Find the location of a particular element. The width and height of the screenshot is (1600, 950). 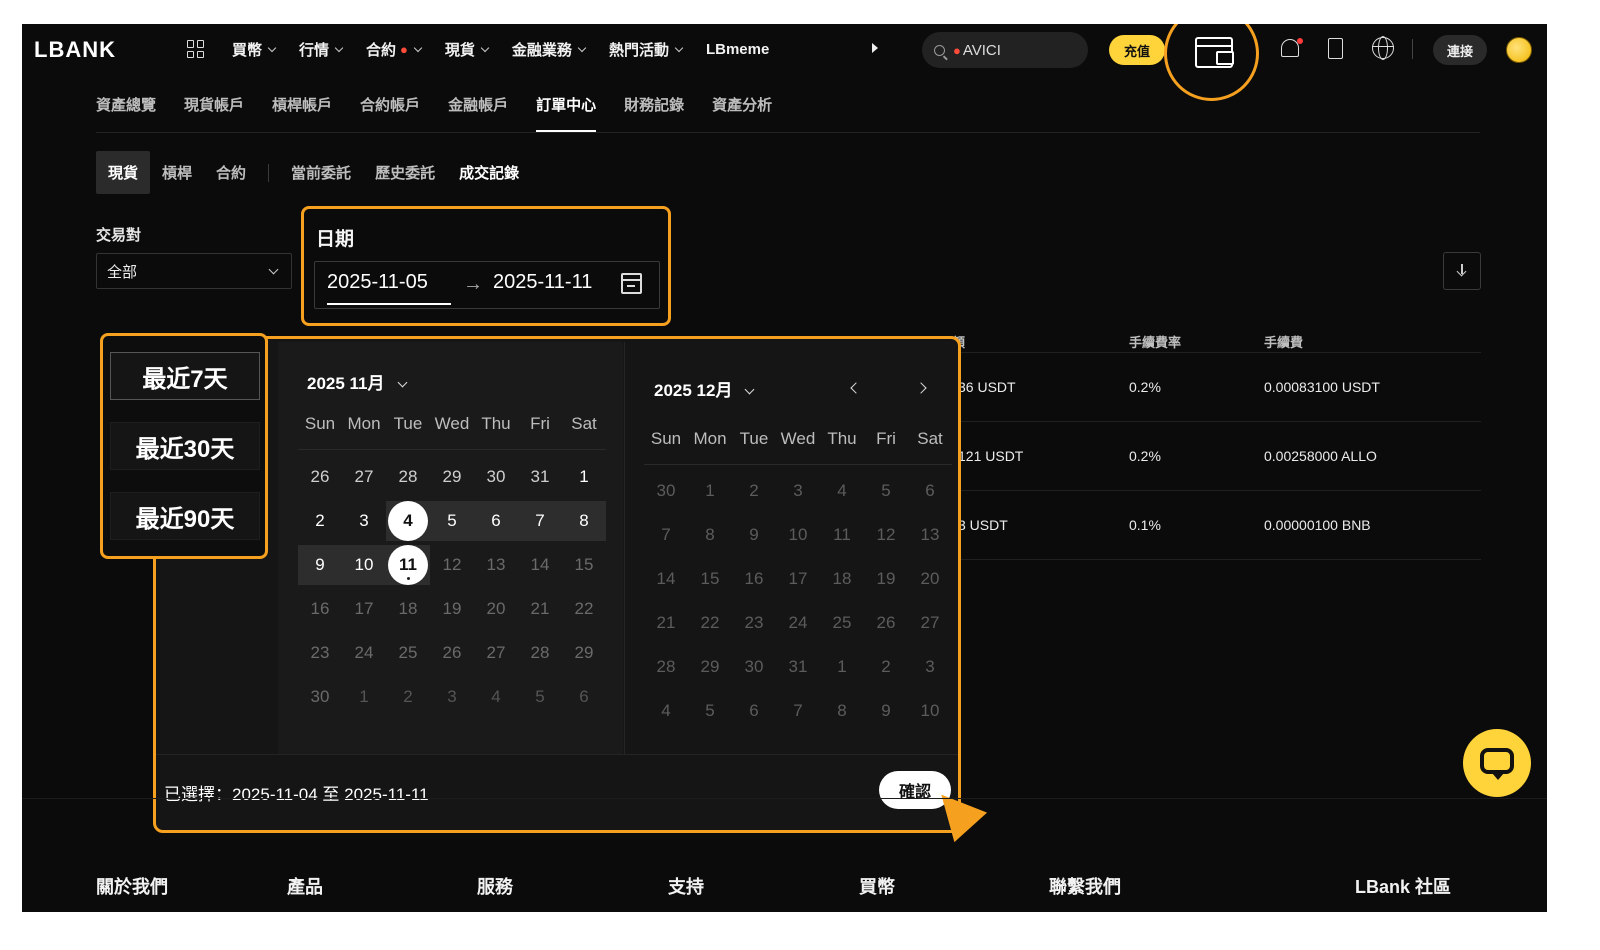

calendar-day: 22 is located at coordinates (710, 623).